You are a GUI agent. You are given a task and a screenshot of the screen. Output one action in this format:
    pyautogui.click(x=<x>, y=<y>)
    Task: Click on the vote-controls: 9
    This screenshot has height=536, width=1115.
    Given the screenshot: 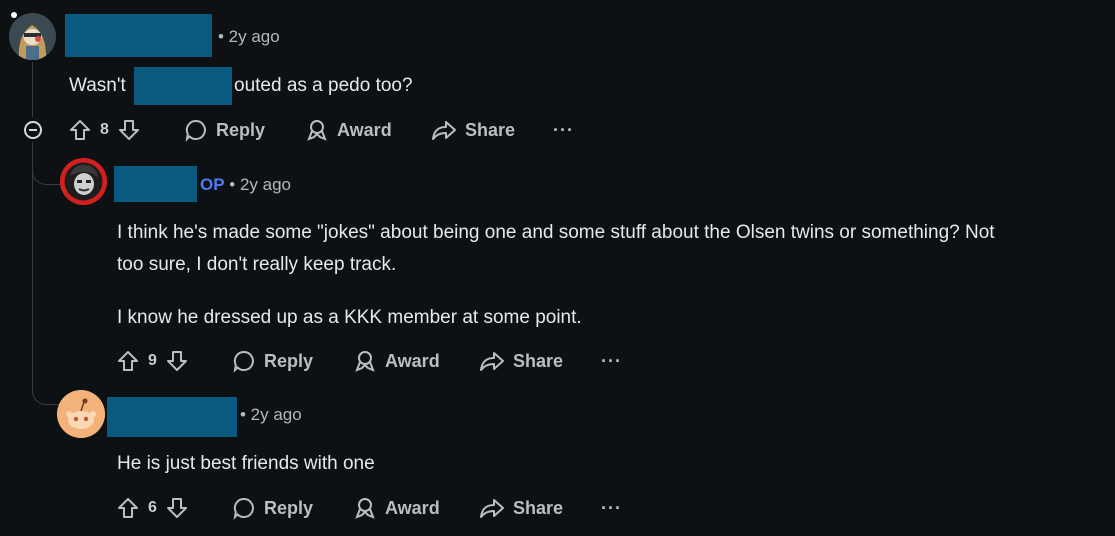 What is the action you would take?
    pyautogui.click(x=152, y=361)
    